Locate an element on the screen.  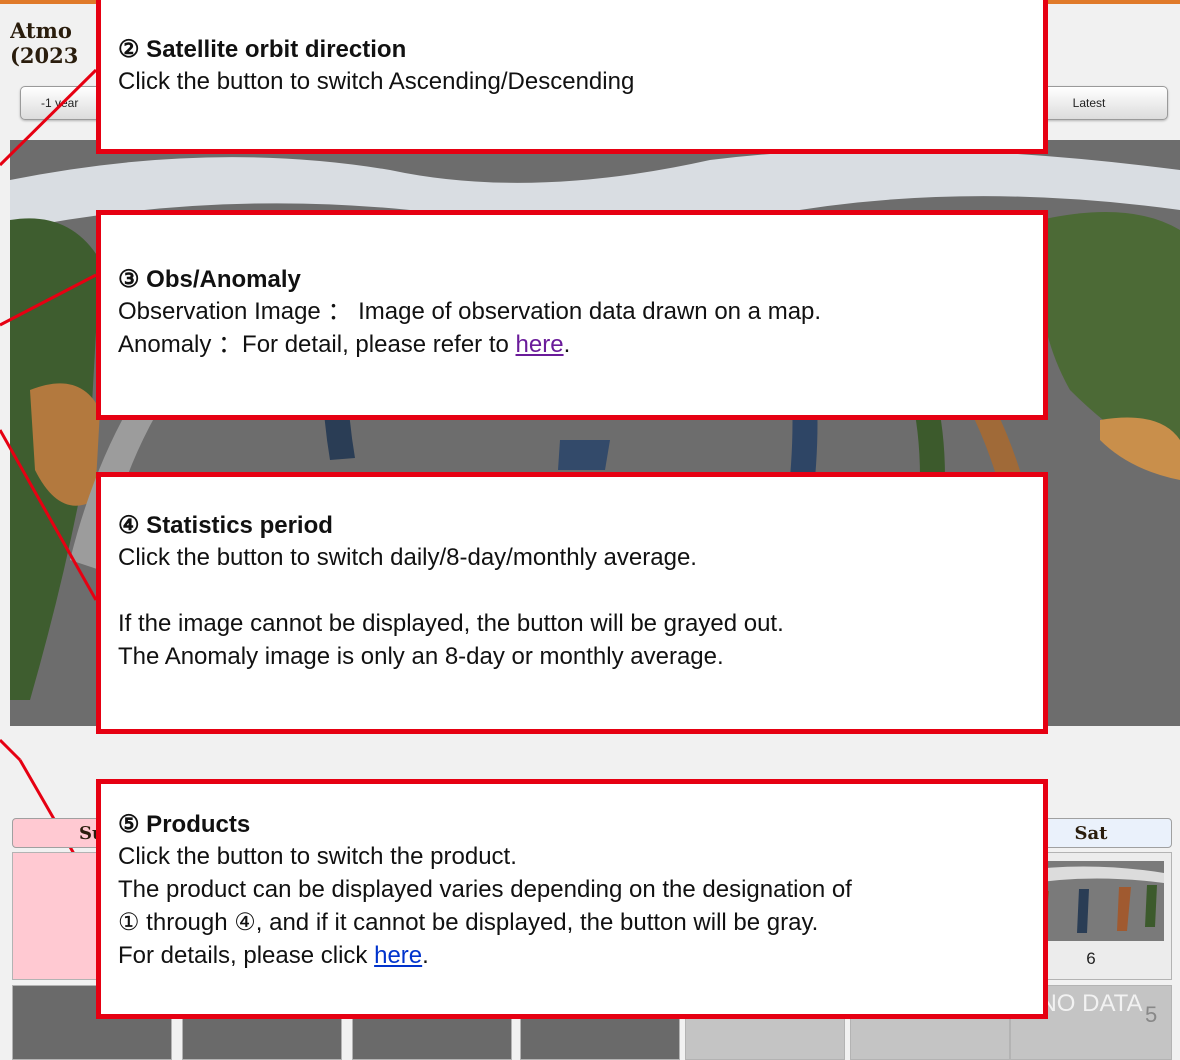
callout-text: Anomaly ：For detail, please refer to is located at coordinates (317, 344).